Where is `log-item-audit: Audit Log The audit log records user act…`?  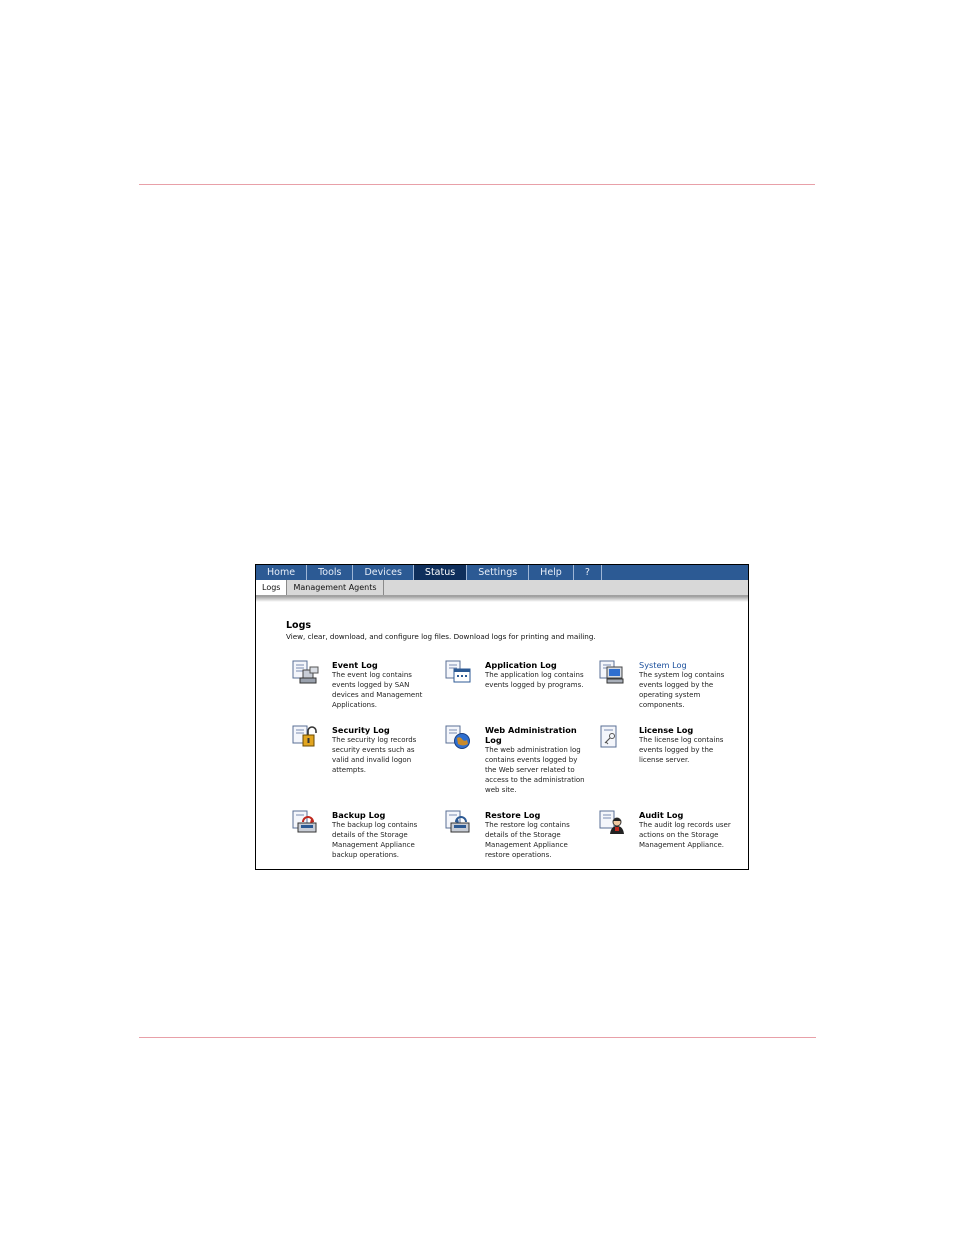 log-item-audit: Audit Log The audit log records user act… is located at coordinates (673, 839).